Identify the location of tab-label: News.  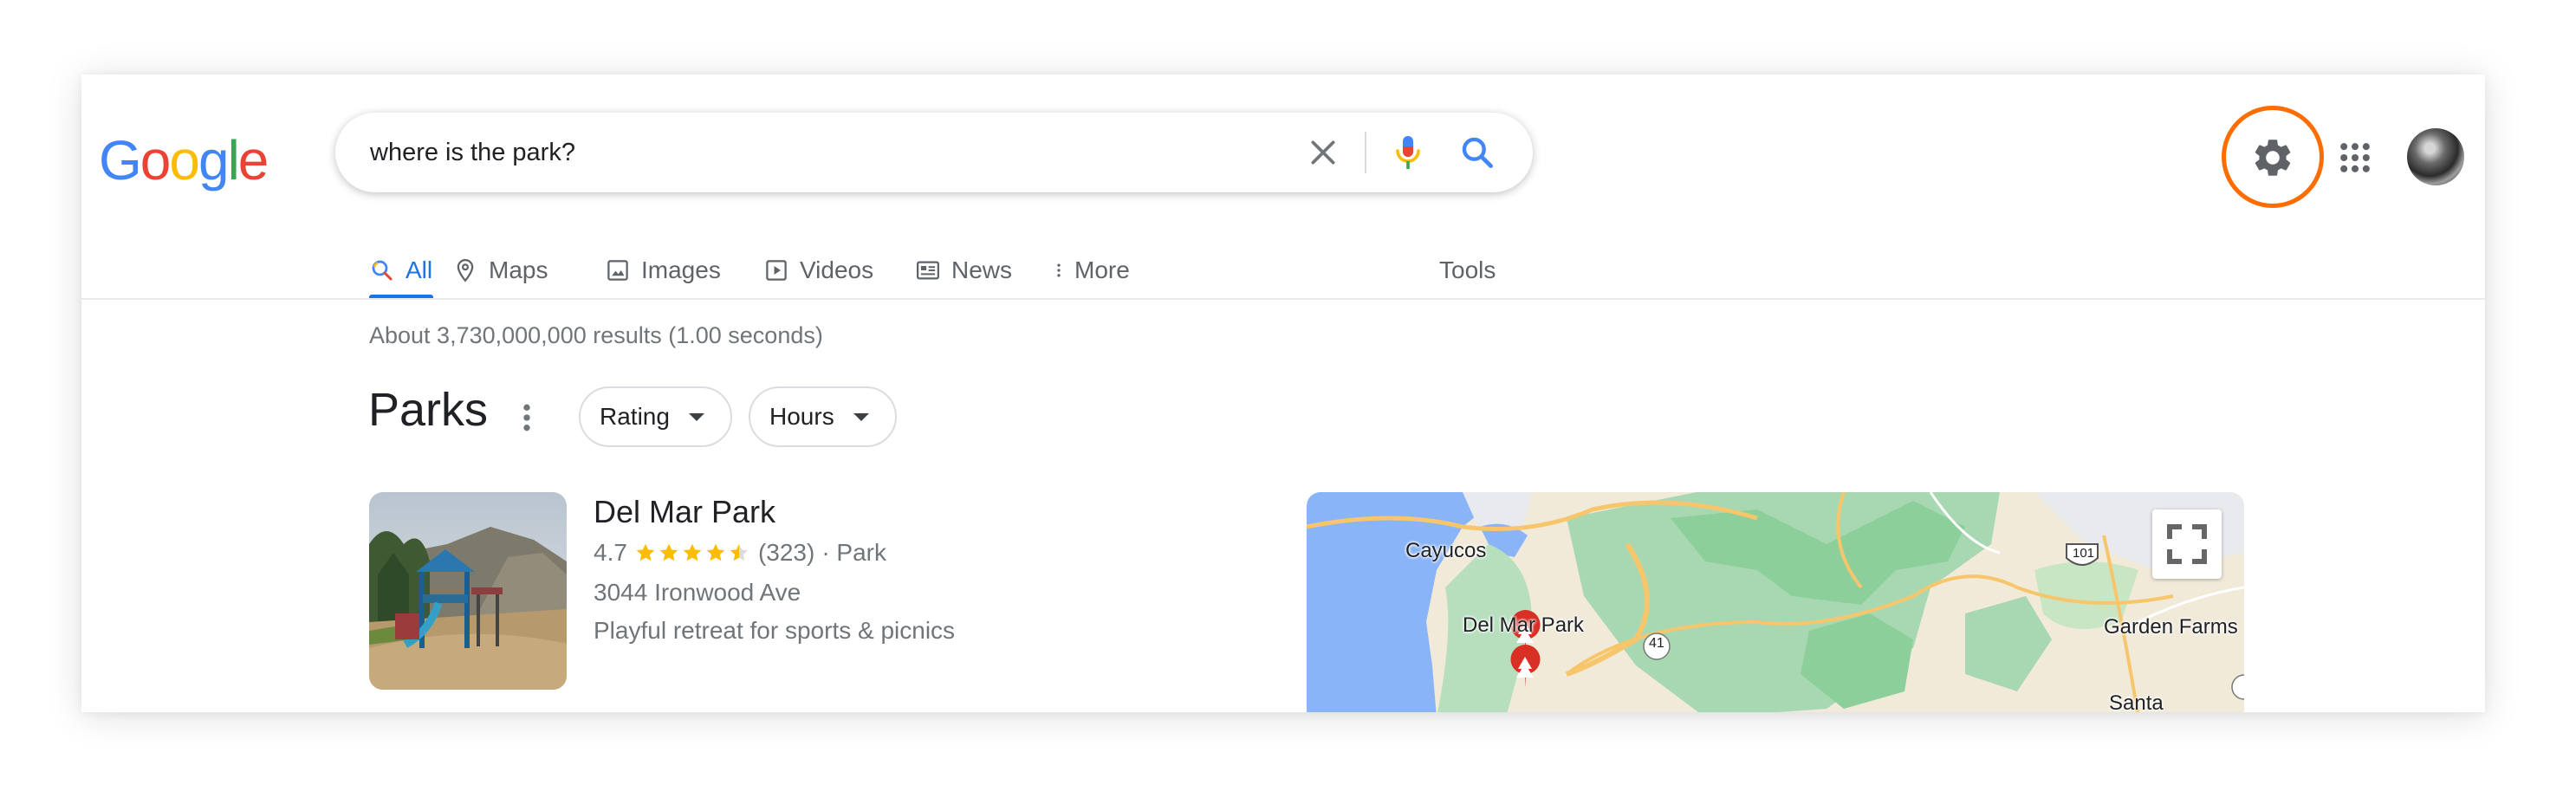
(982, 269).